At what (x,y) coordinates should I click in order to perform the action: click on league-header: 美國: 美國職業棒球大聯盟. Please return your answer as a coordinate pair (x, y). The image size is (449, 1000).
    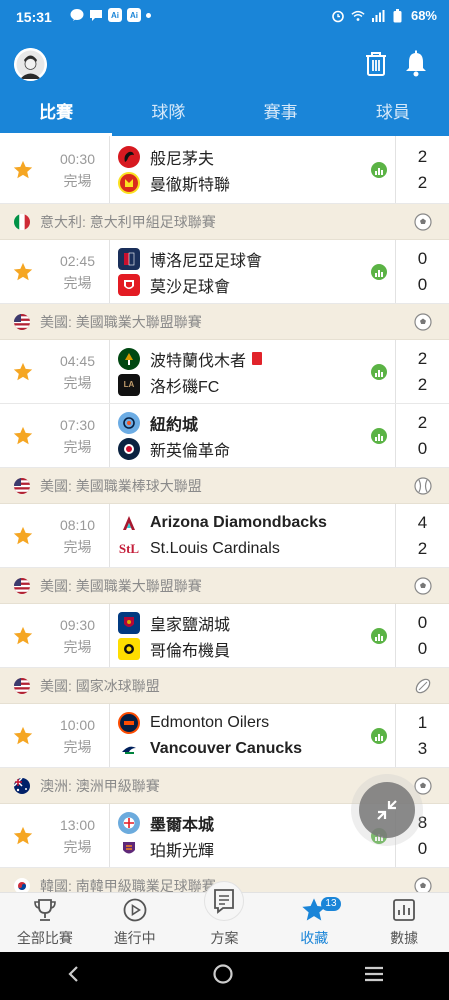
    Looking at the image, I should click on (224, 486).